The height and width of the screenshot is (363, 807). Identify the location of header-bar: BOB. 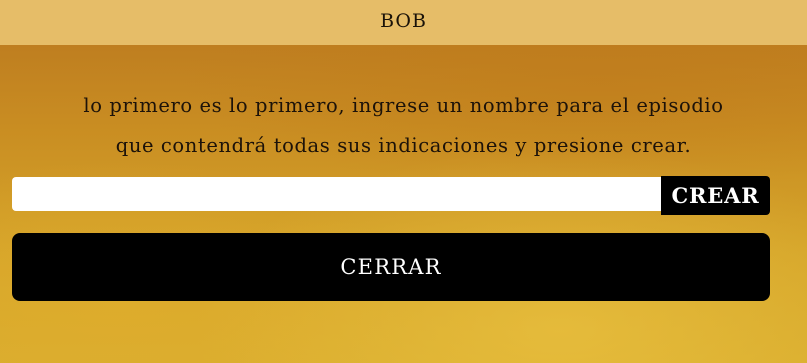
(403, 22).